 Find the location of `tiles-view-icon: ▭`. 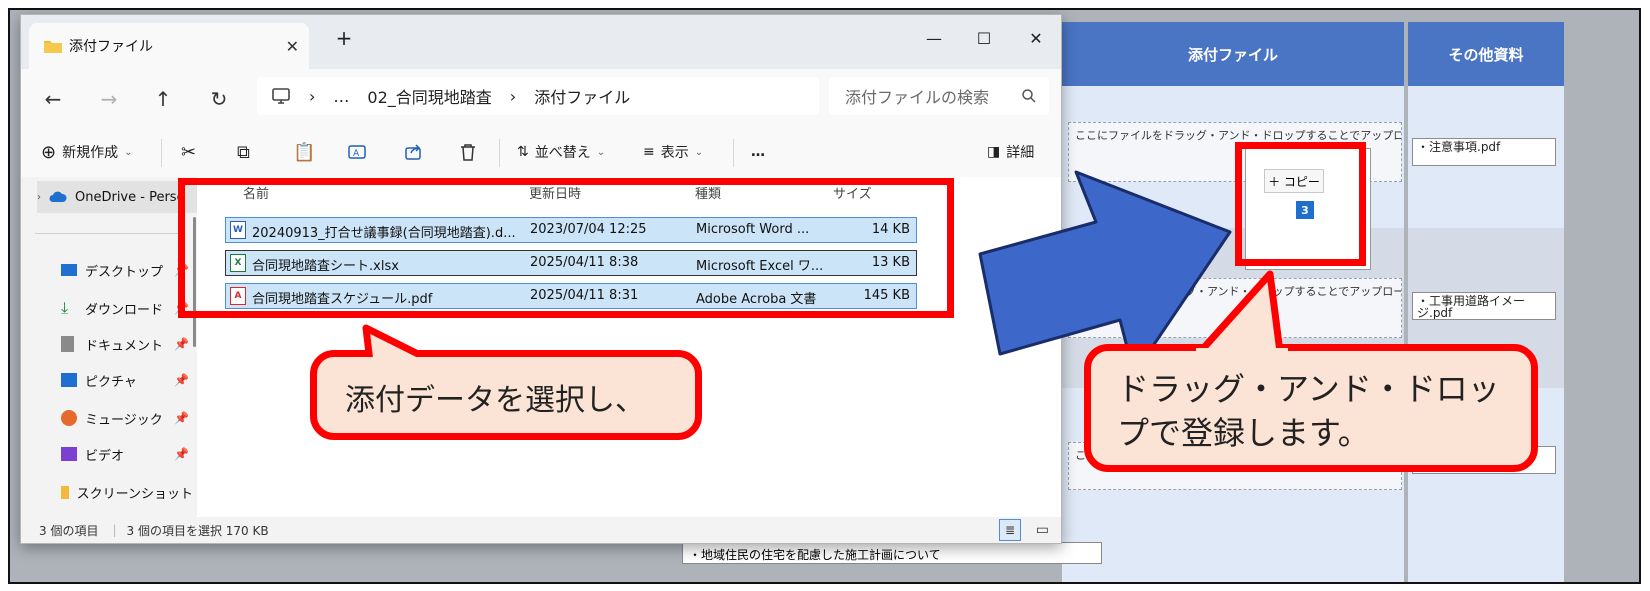

tiles-view-icon: ▭ is located at coordinates (1042, 530).